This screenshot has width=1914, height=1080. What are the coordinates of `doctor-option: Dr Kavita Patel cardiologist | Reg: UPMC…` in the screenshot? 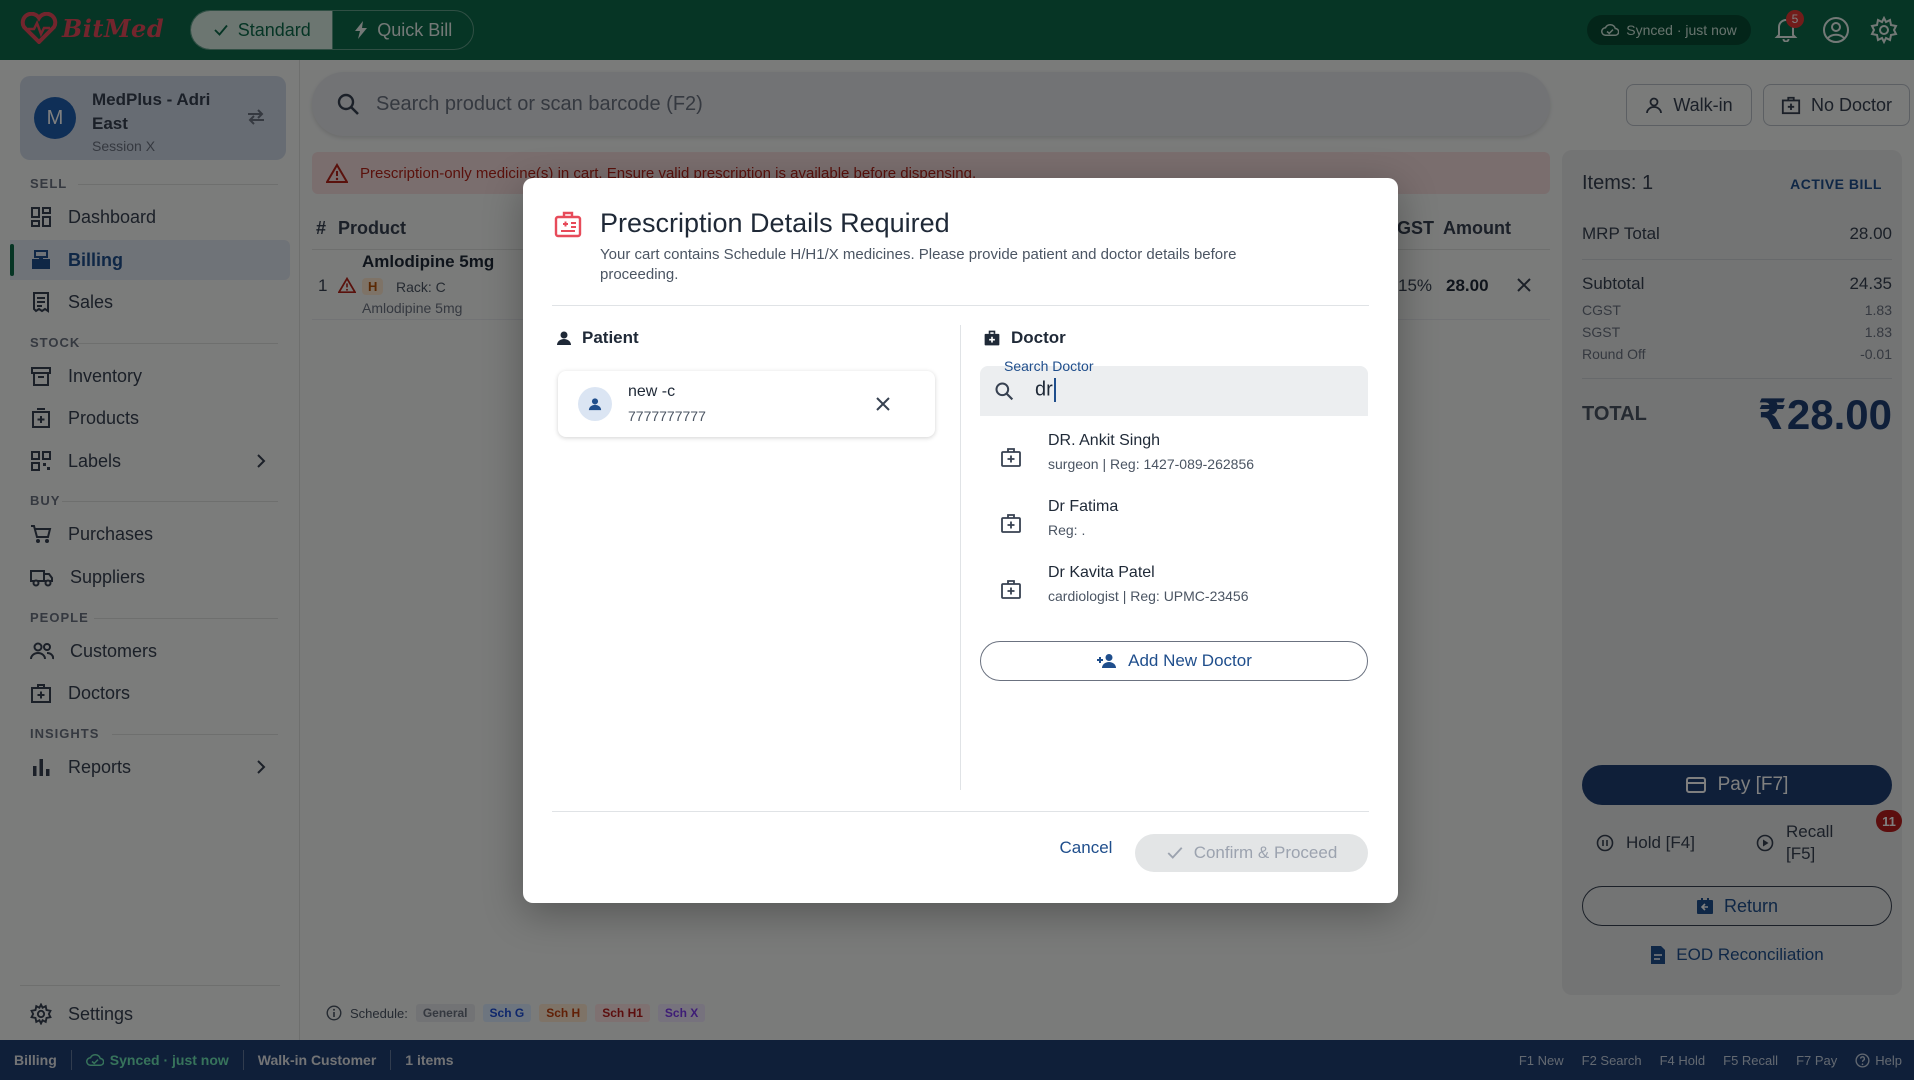 It's located at (1174, 590).